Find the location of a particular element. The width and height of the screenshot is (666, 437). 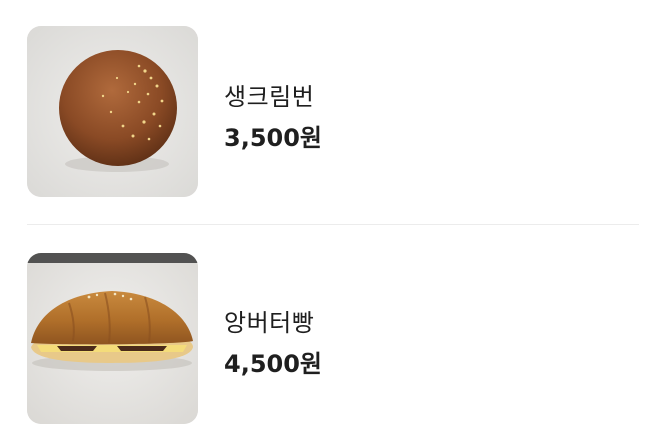

salt-butter-bread-photo-icon is located at coordinates (112, 338).